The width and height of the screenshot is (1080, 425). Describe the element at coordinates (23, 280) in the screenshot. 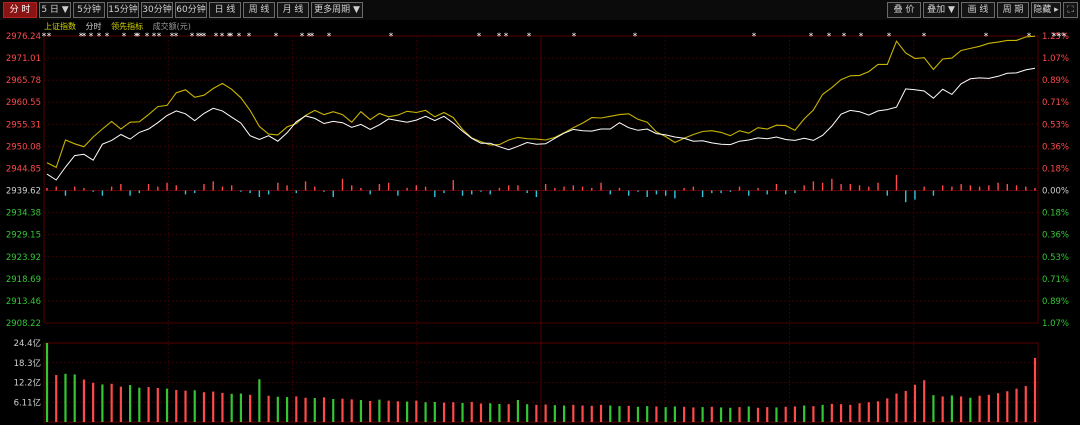

I see `price-tick-label: 2918.69` at that location.